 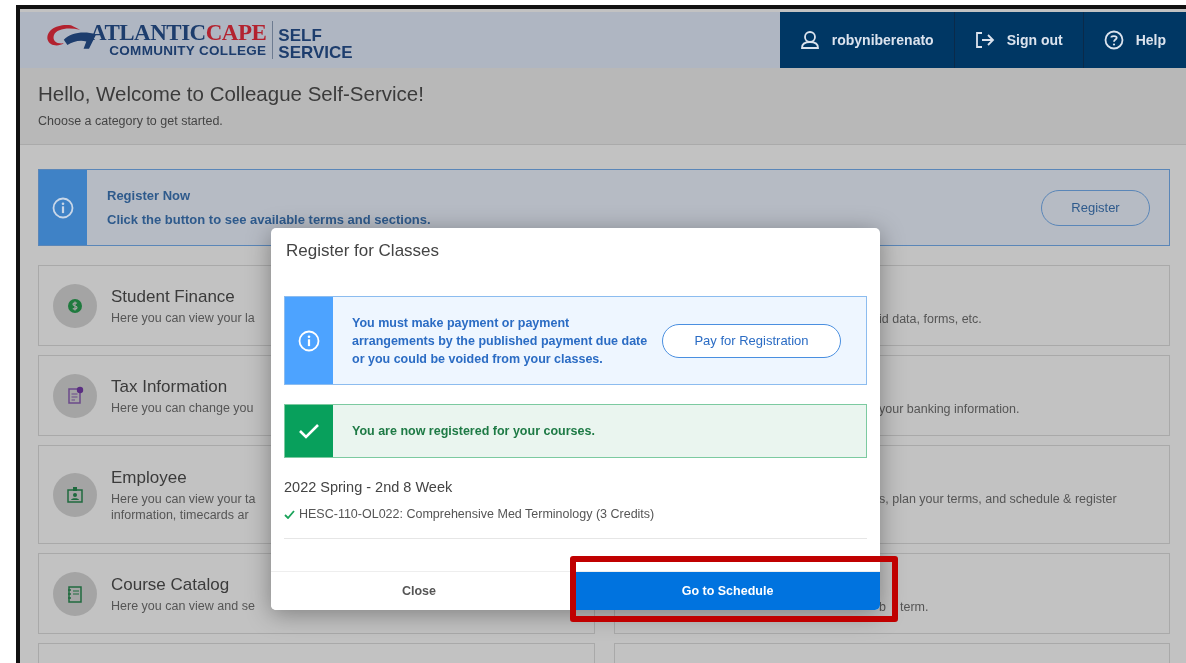 What do you see at coordinates (75, 494) in the screenshot?
I see `badge-icon` at bounding box center [75, 494].